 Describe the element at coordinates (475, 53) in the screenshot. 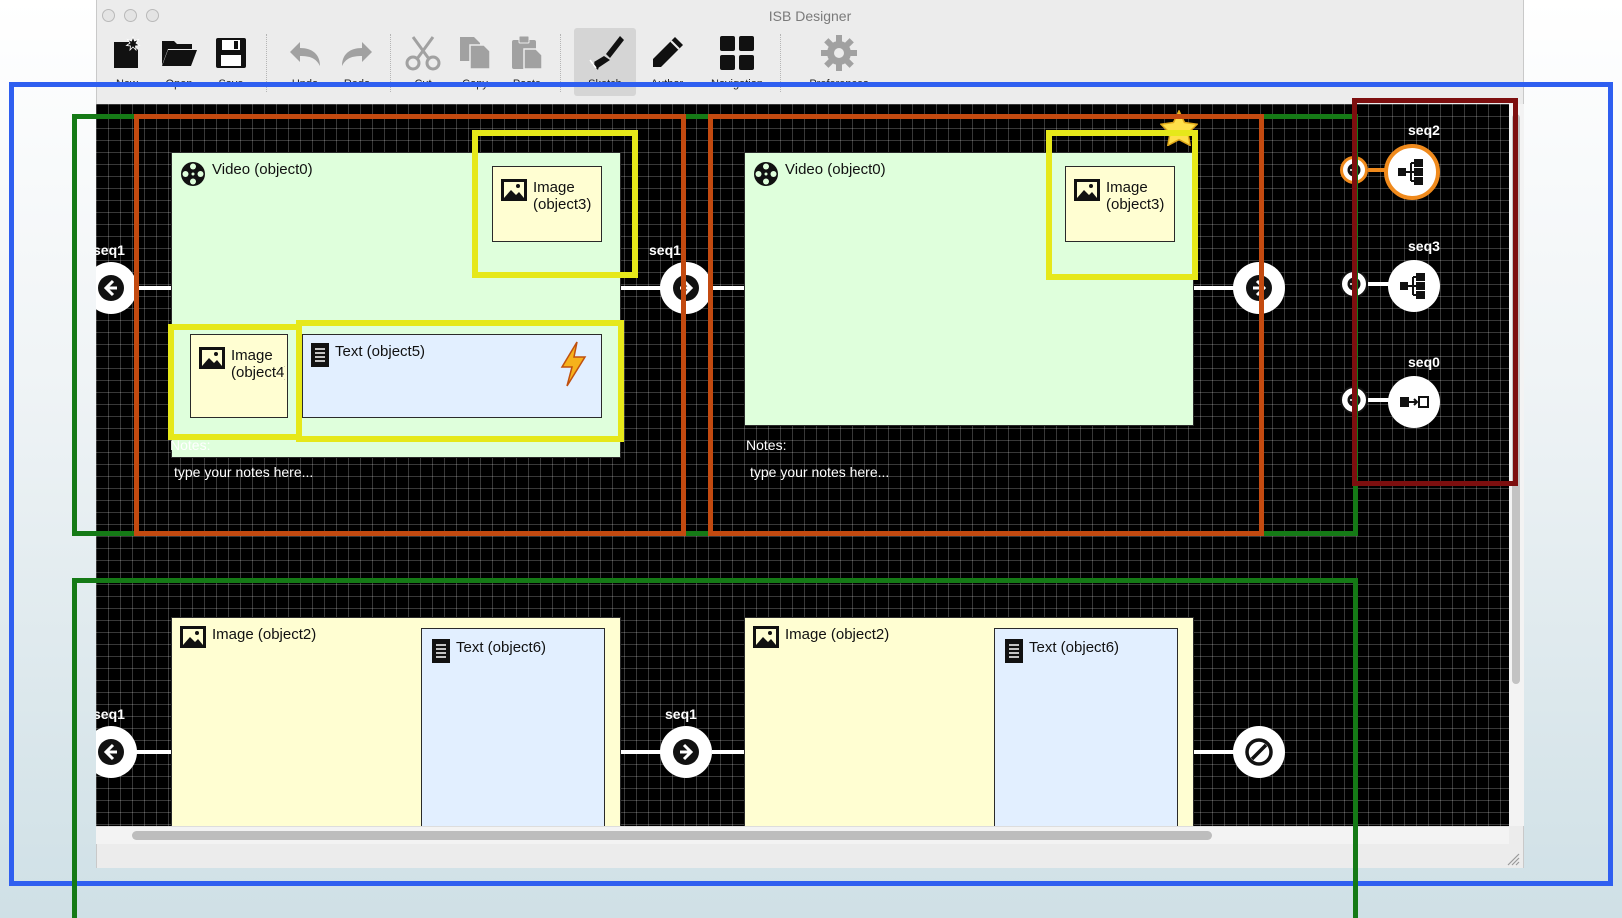

I see `copy-icon` at that location.